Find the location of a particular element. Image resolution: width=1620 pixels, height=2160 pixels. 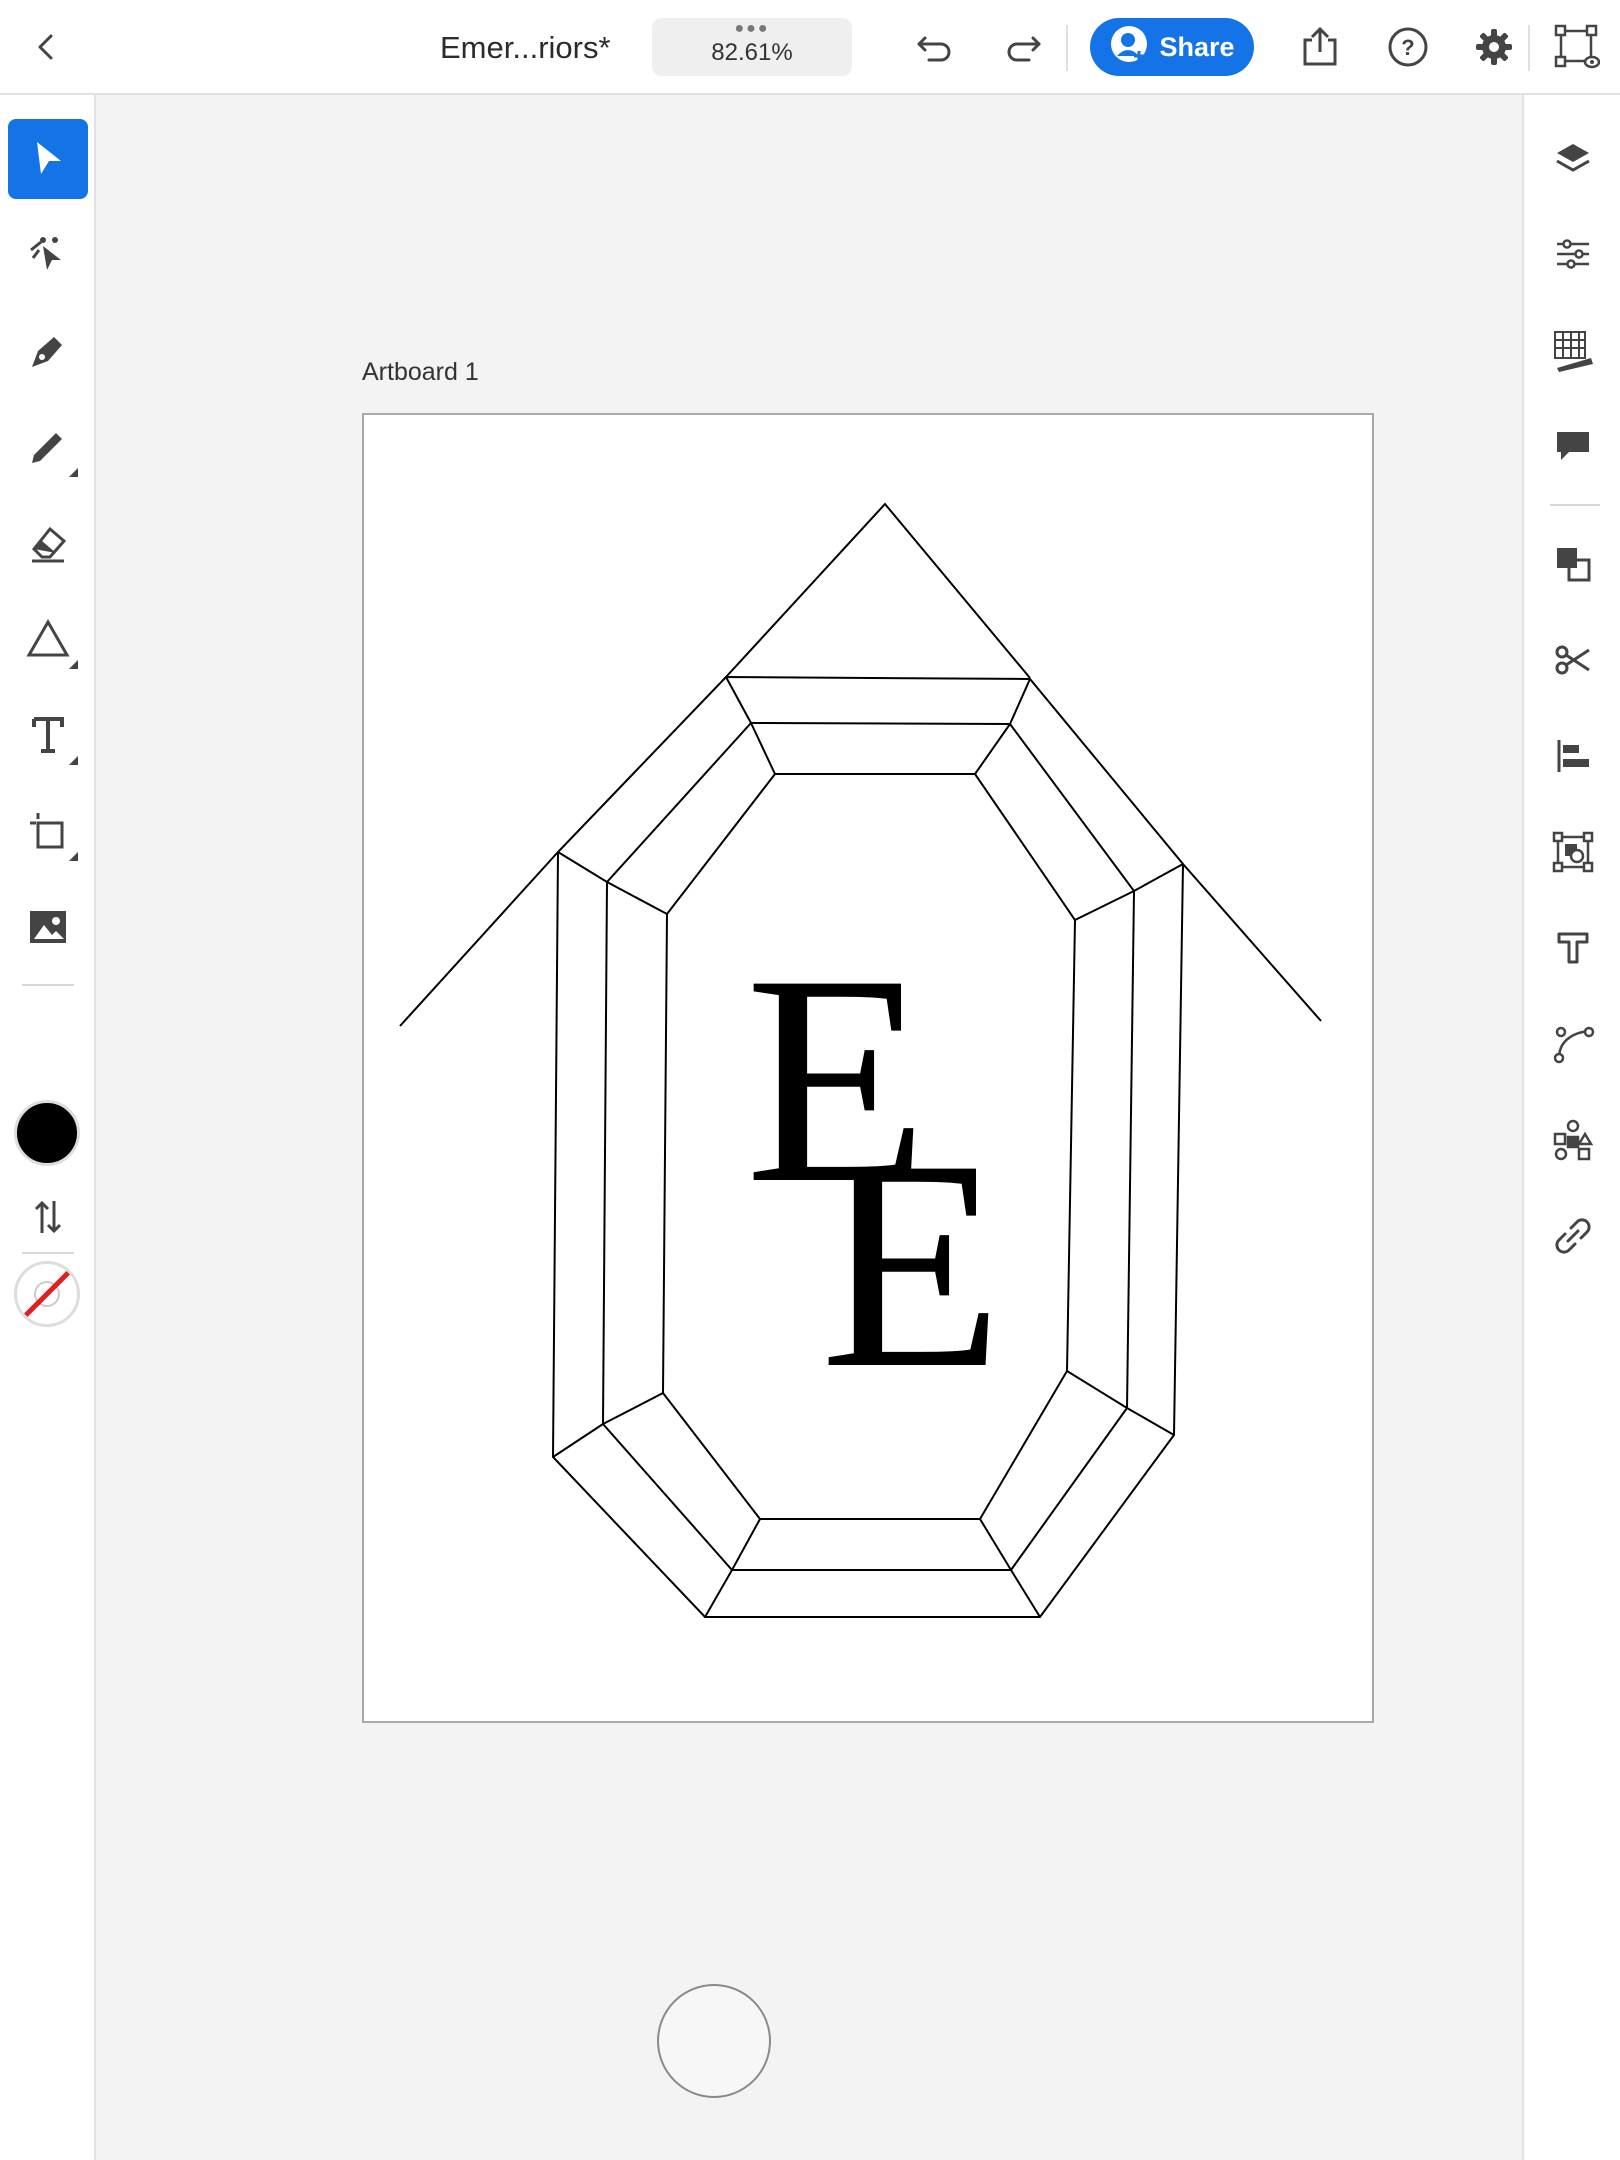

roof-peak is located at coordinates (878, 590).